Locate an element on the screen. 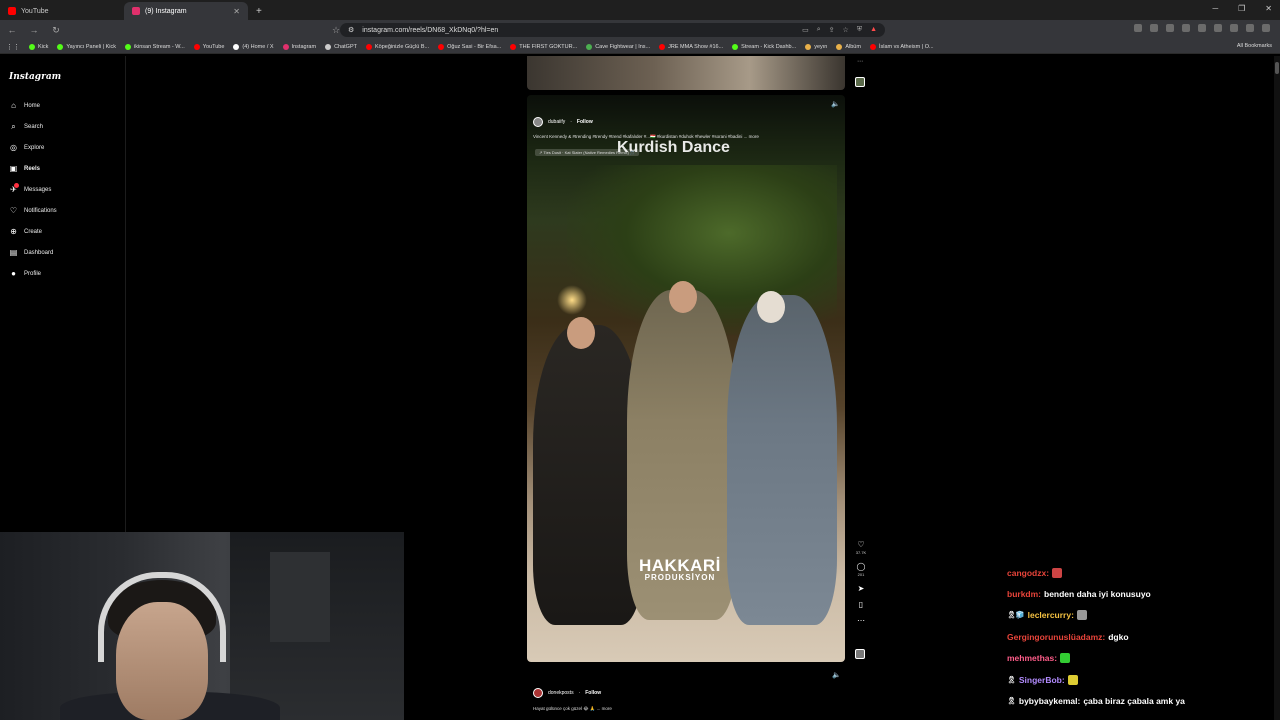 The height and width of the screenshot is (720, 1280). bookmark-item: Yayıncı Paneli | Kick is located at coordinates (87, 46).